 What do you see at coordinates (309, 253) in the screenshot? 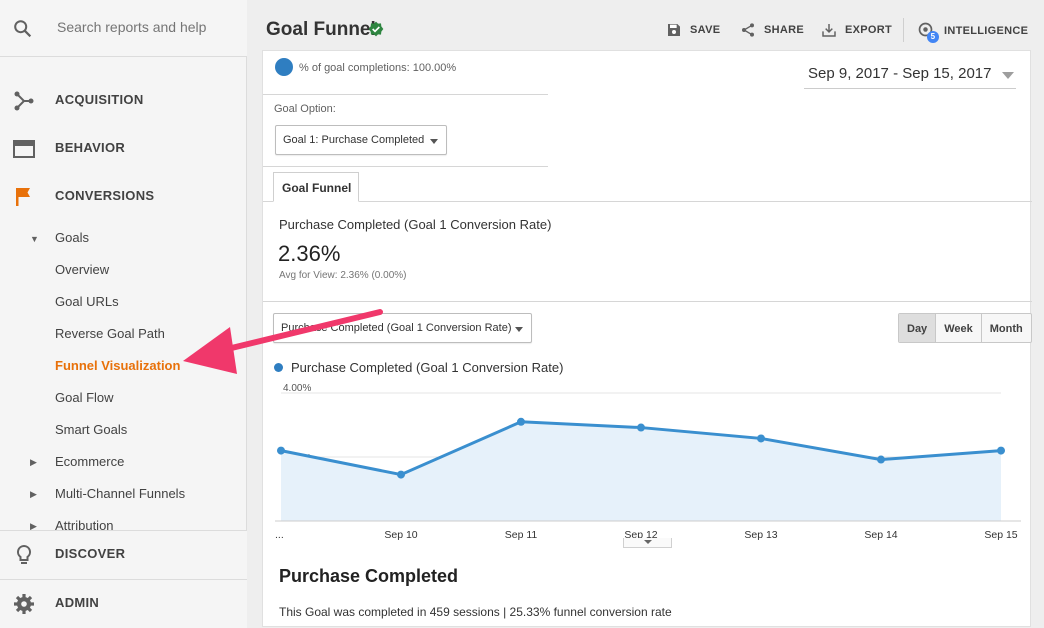
I see `metric-value: 2.36%` at bounding box center [309, 253].